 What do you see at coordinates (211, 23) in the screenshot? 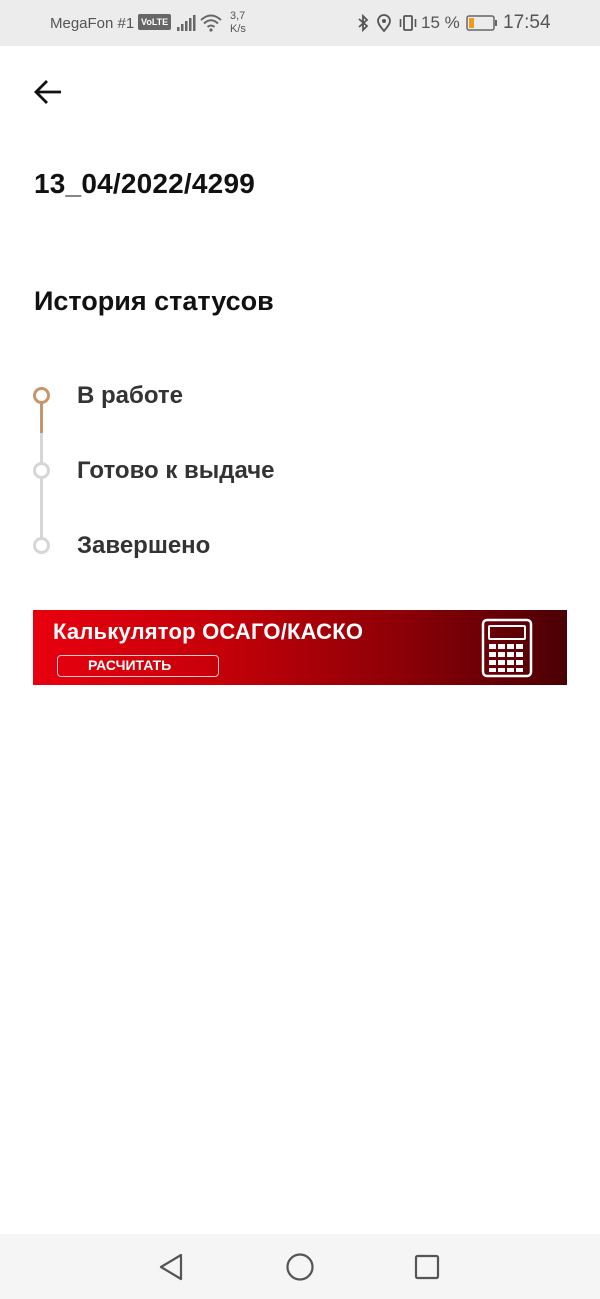
I see `wifi-icon` at bounding box center [211, 23].